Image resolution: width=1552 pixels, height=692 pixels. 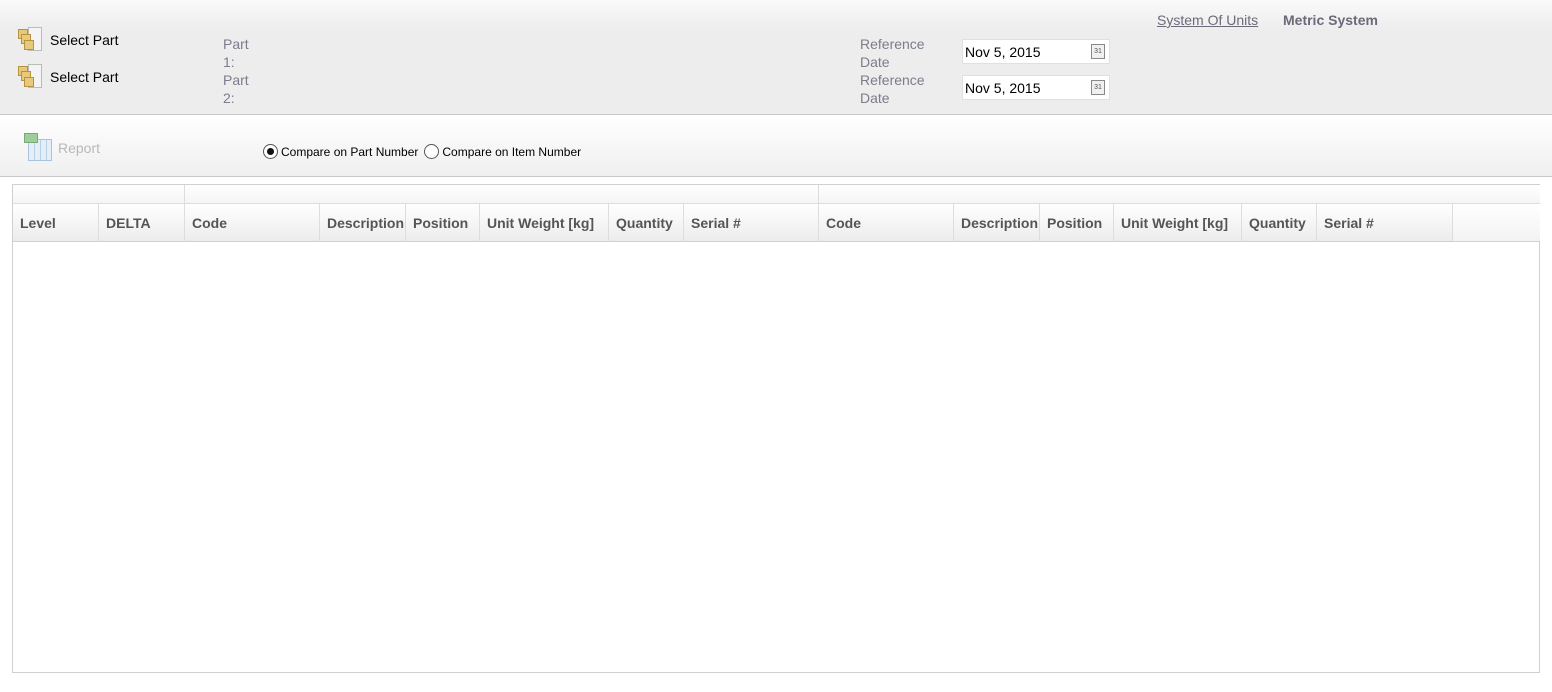 What do you see at coordinates (1385, 223) in the screenshot?
I see `column-header-serial-2: Serial #` at bounding box center [1385, 223].